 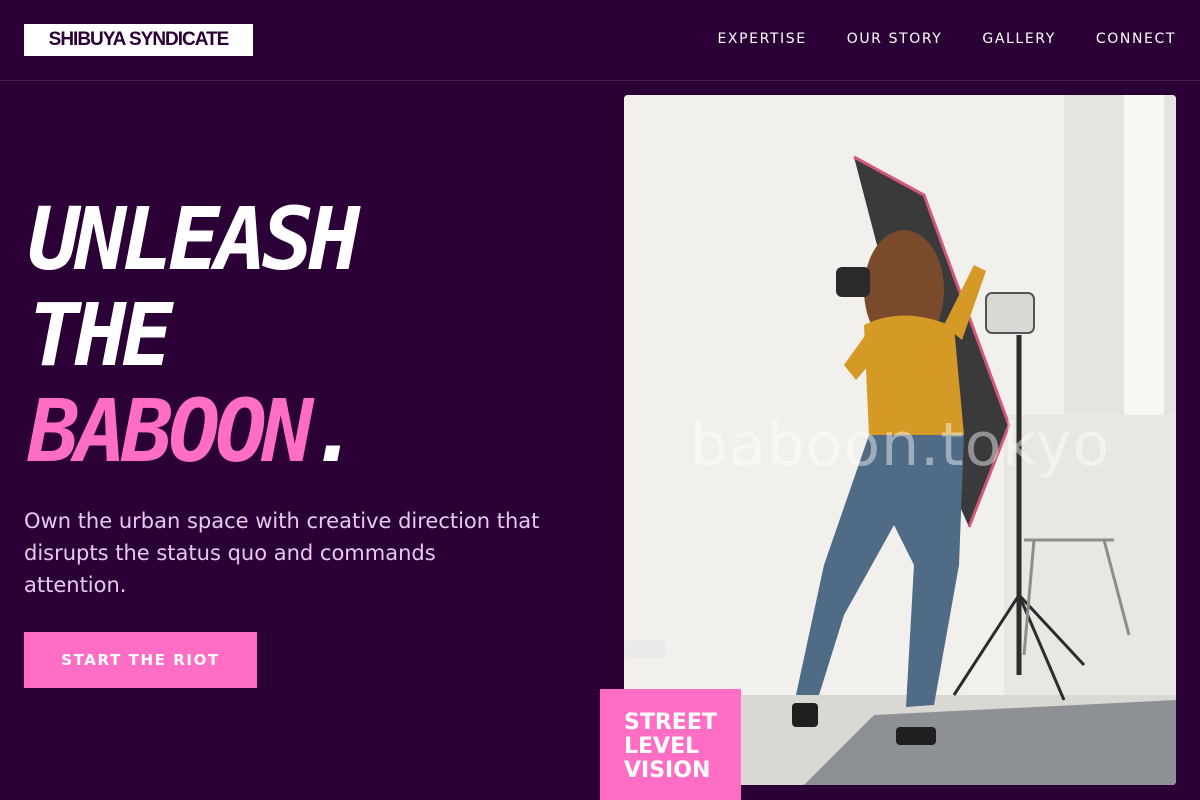 I want to click on nav-link-expertise: EXPERTISE, so click(x=761, y=39).